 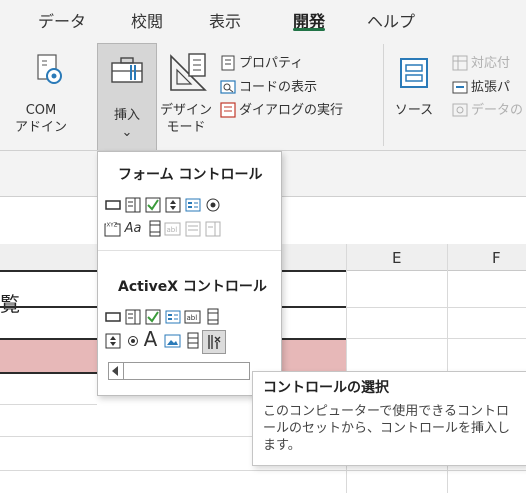 I want to click on view-code-icon, so click(x=228, y=87).